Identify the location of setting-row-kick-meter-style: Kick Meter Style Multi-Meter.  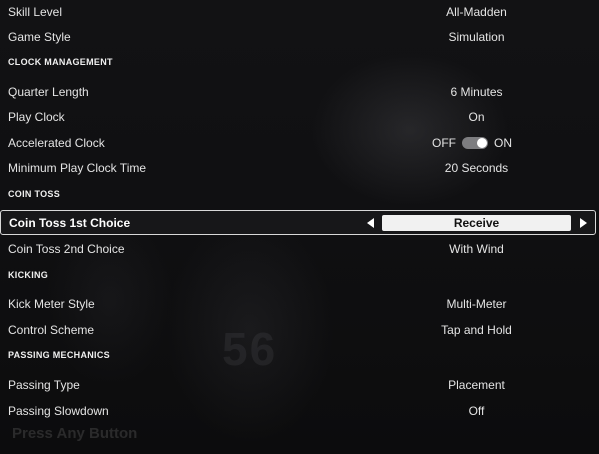
(299, 303).